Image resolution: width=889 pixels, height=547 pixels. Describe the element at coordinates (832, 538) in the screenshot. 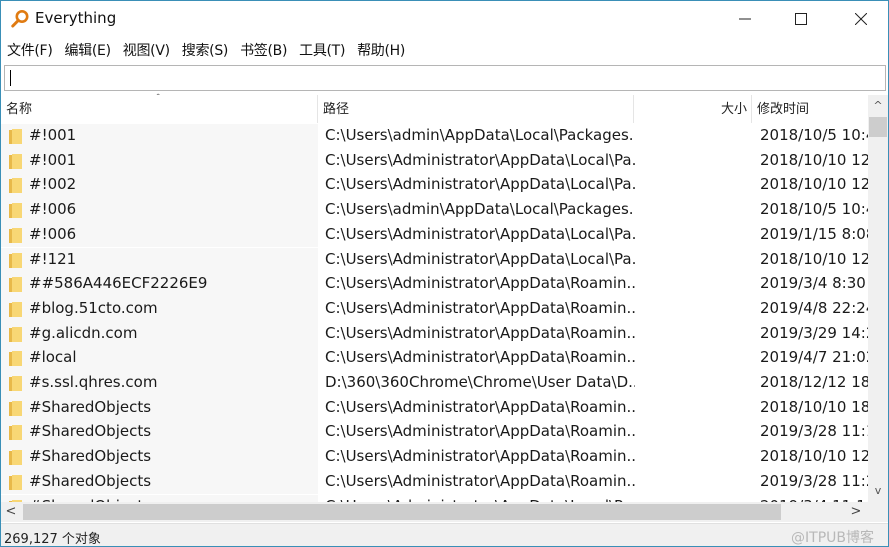

I see `watermark: @ITPUB博客` at that location.